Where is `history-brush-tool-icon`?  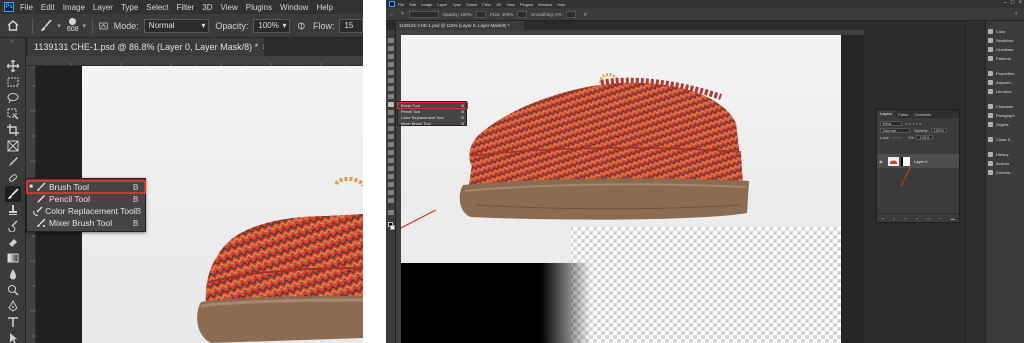
history-brush-tool-icon is located at coordinates (13, 226).